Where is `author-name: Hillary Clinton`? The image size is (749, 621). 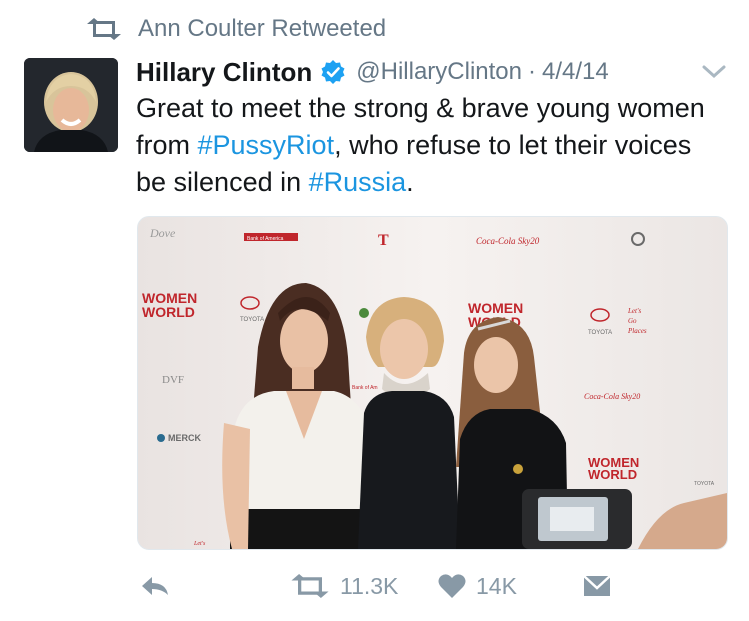 author-name: Hillary Clinton is located at coordinates (224, 72).